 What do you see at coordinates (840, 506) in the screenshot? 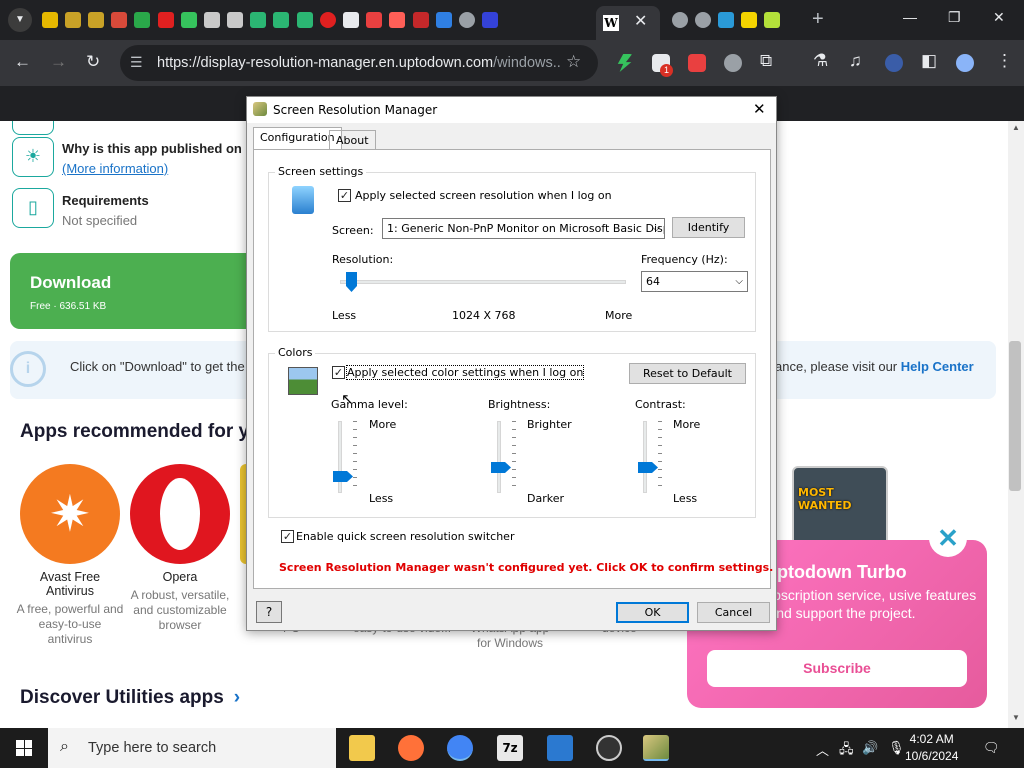
I see `app-card-need-for-speed: MOST WANTED` at bounding box center [840, 506].